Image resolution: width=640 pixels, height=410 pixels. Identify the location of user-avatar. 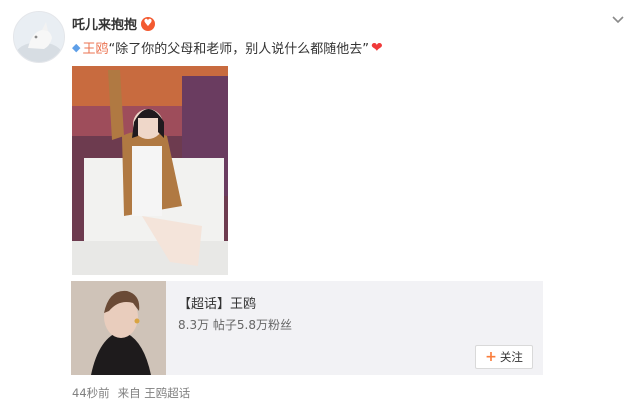
(39, 37).